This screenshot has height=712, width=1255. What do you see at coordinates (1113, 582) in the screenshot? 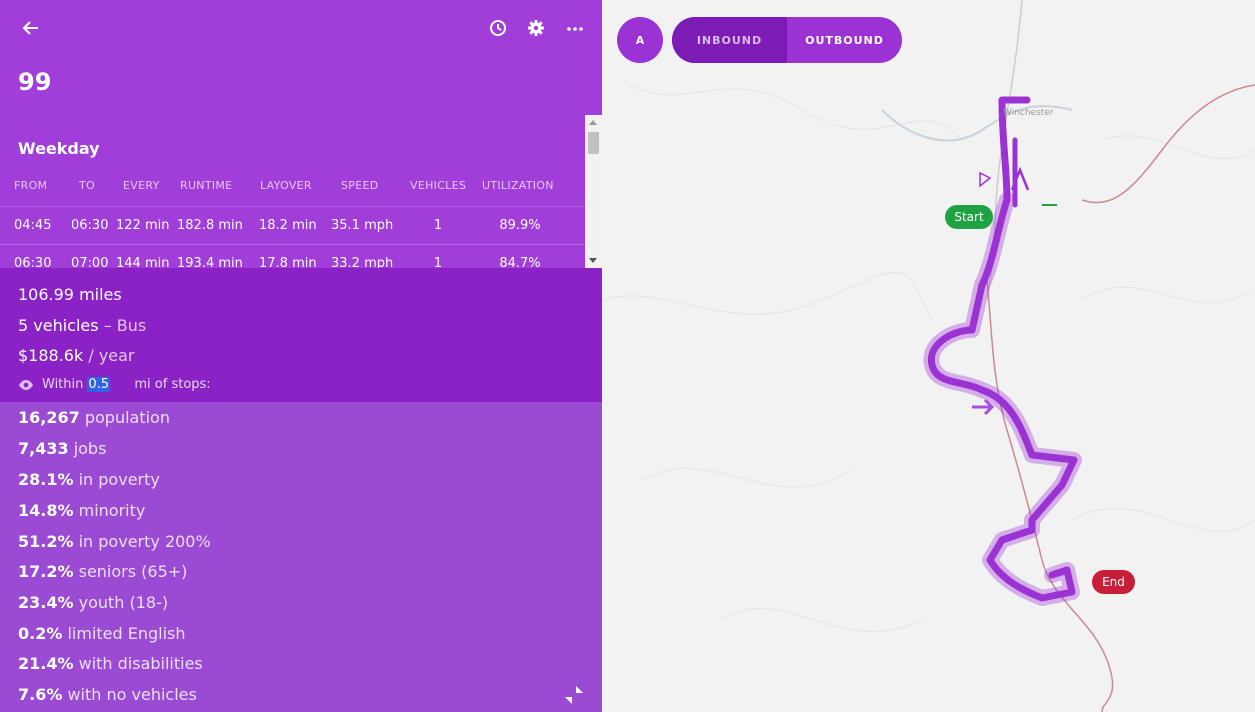
I see `end-marker: End` at bounding box center [1113, 582].